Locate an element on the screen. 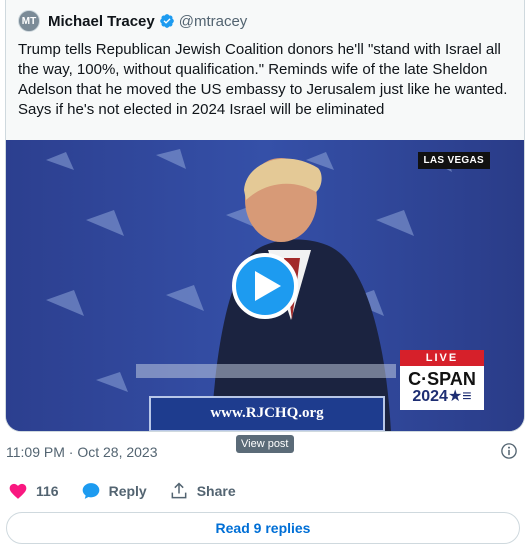  like-count: 116 is located at coordinates (47, 491).